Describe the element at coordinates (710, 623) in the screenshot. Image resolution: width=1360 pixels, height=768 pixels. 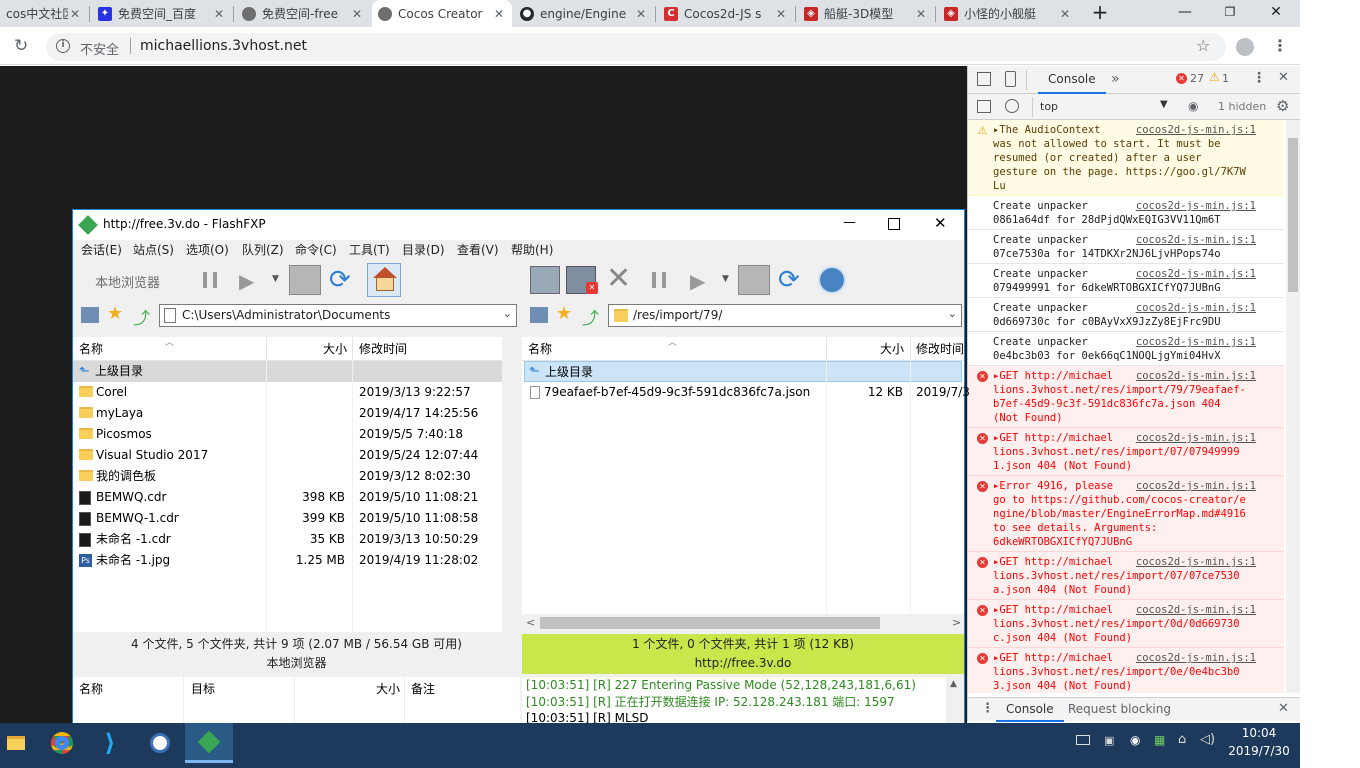
I see `scrollbar-thumb` at that location.